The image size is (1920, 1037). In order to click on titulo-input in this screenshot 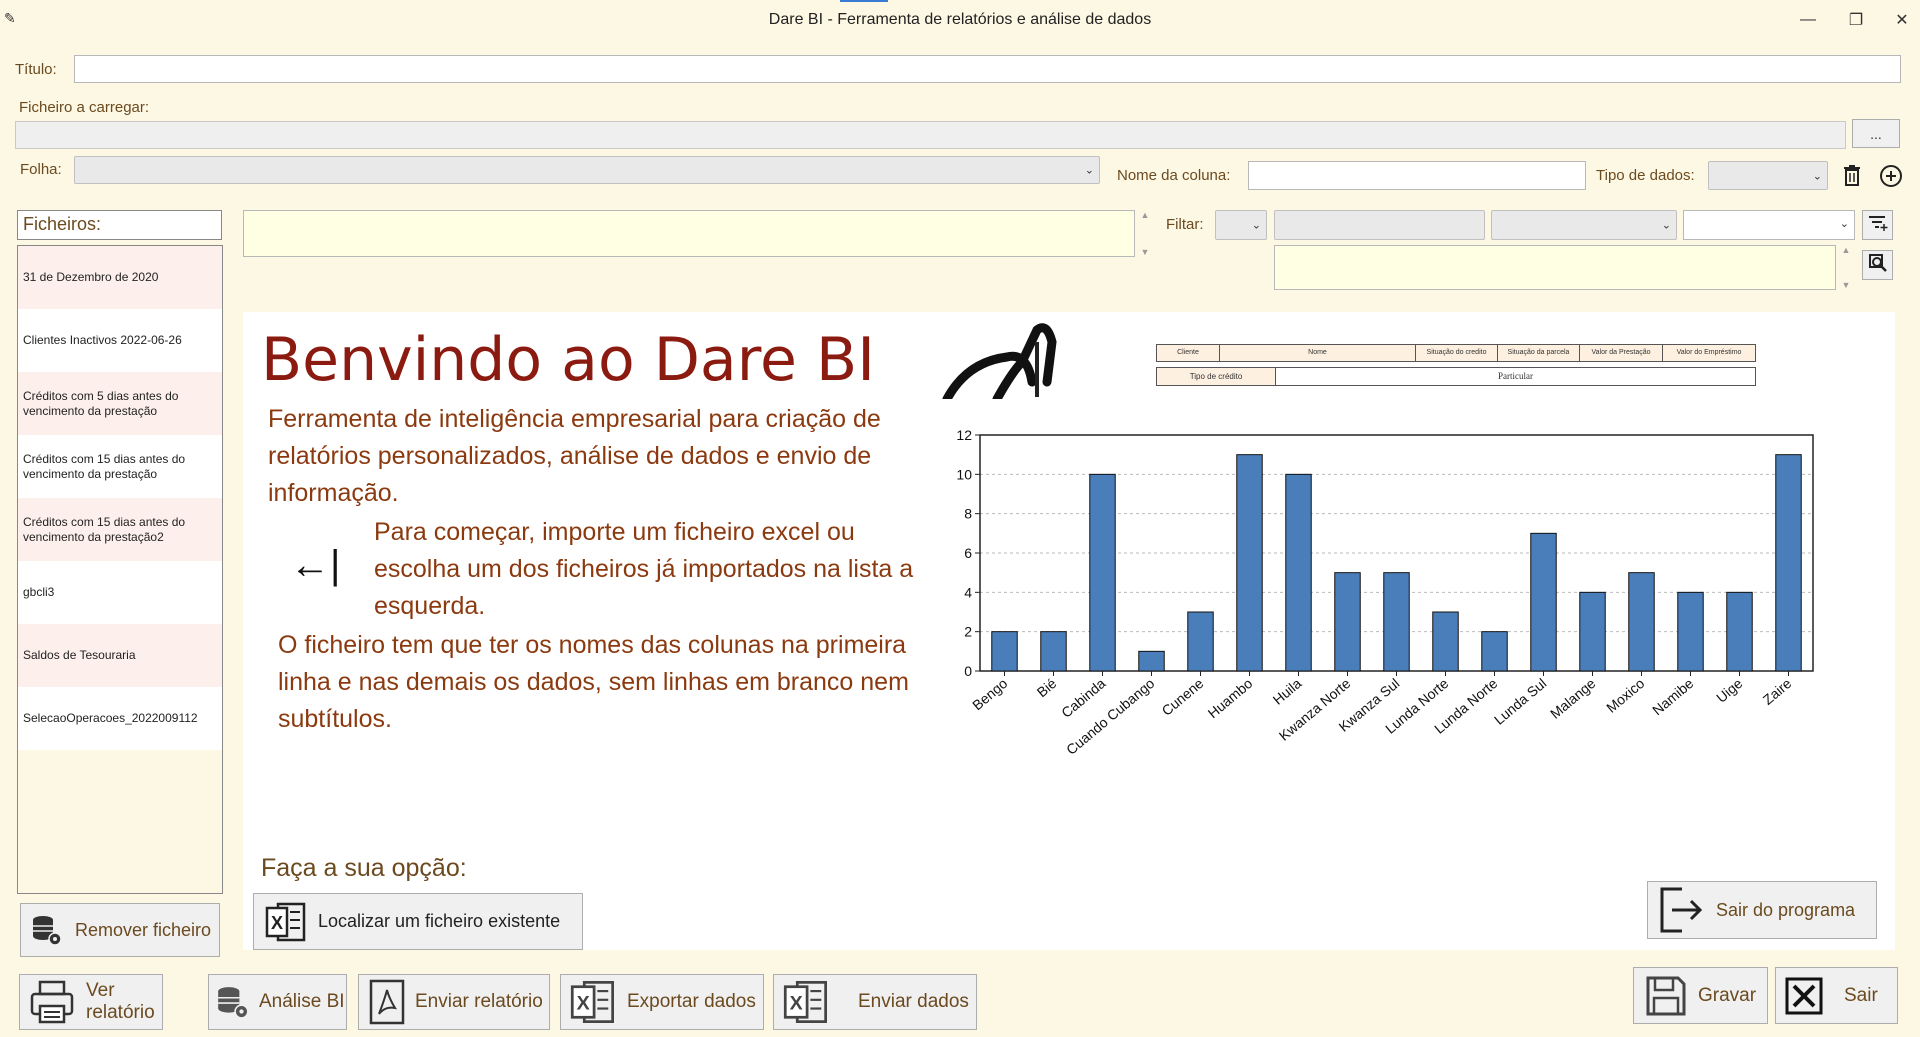, I will do `click(987, 69)`.